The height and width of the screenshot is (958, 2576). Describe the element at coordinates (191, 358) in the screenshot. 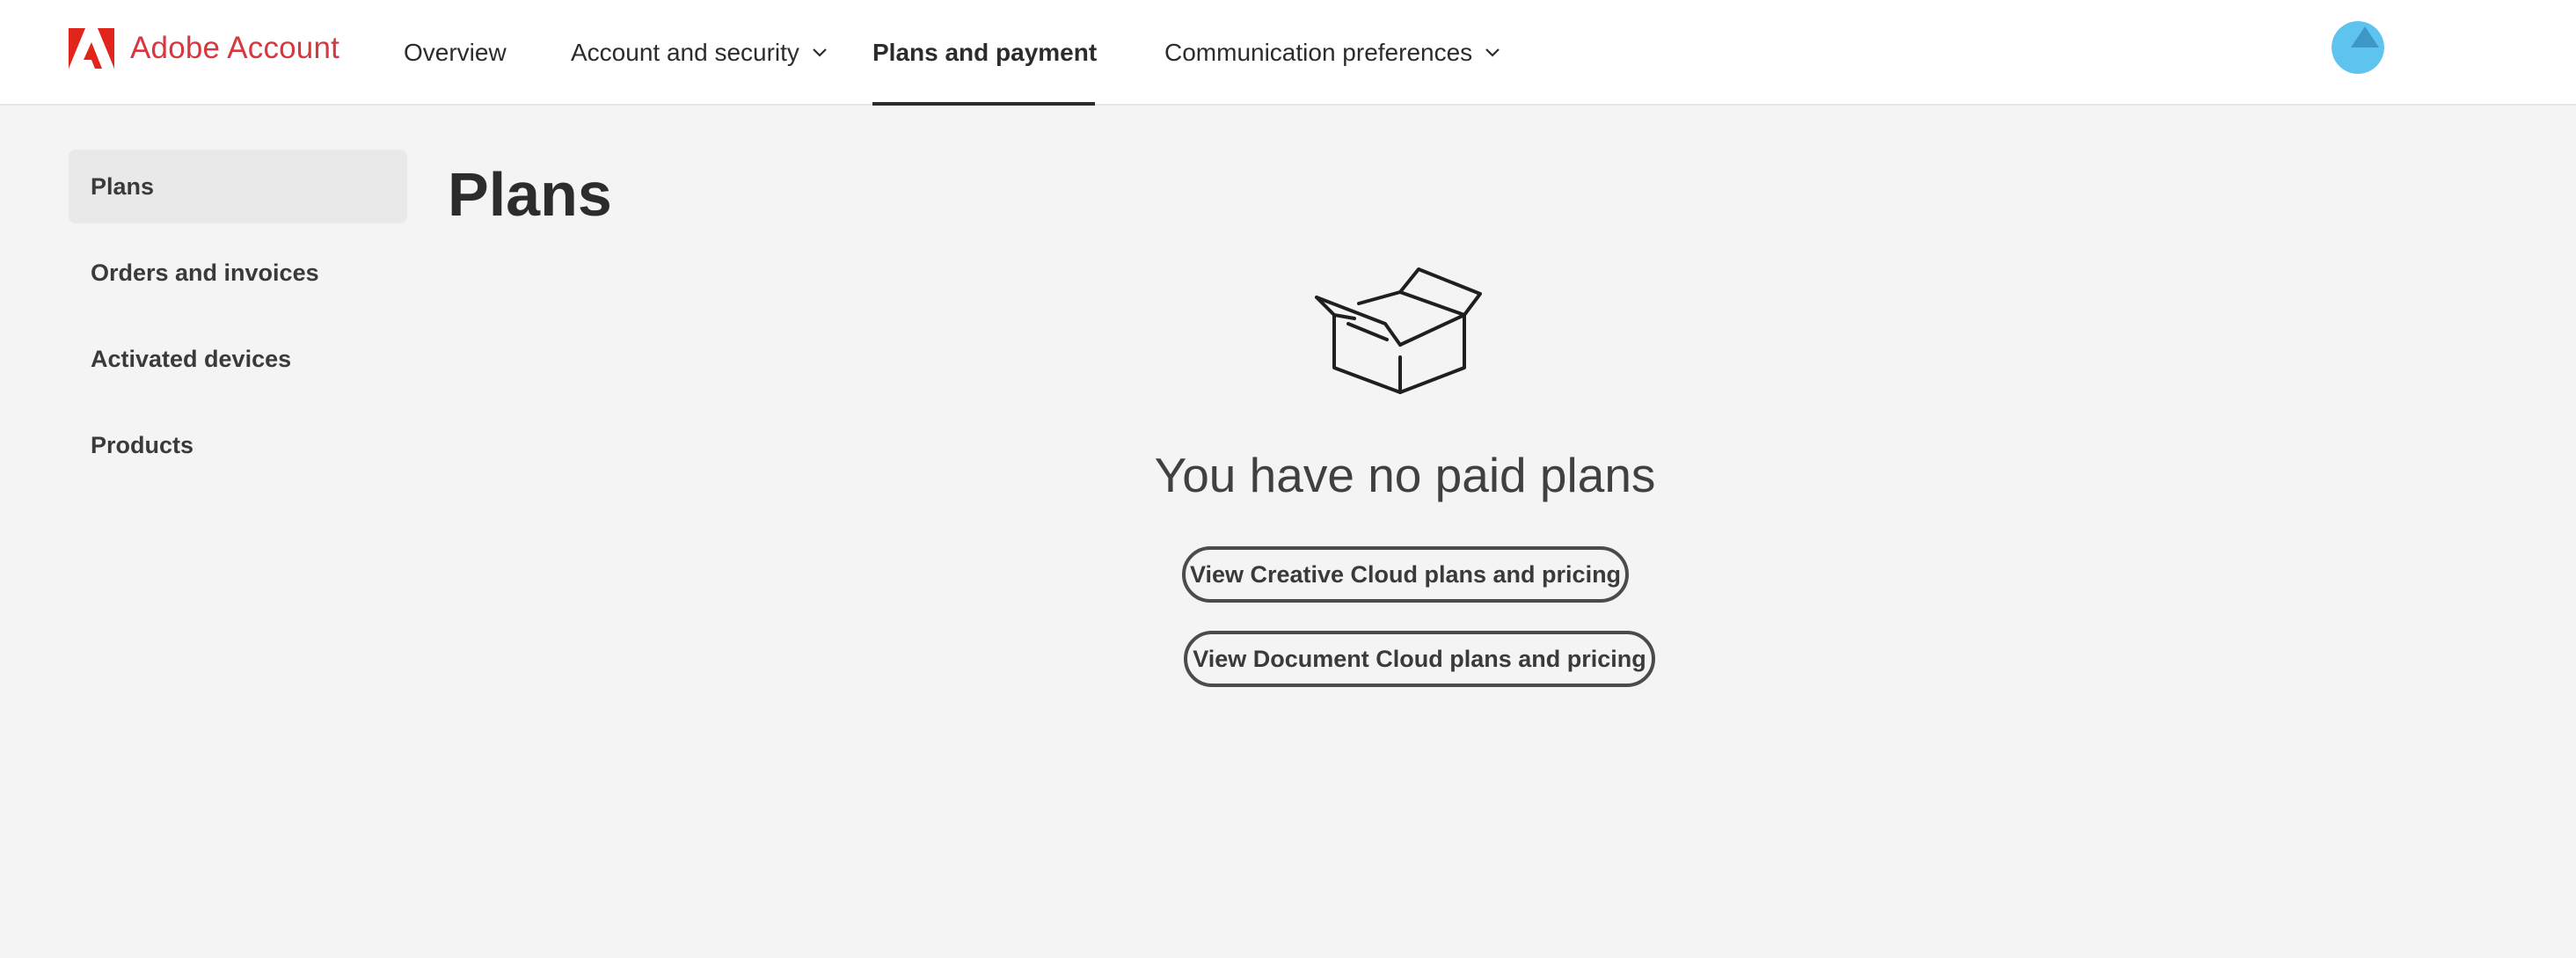

I see `sidebar-item-label: Activated devices` at that location.